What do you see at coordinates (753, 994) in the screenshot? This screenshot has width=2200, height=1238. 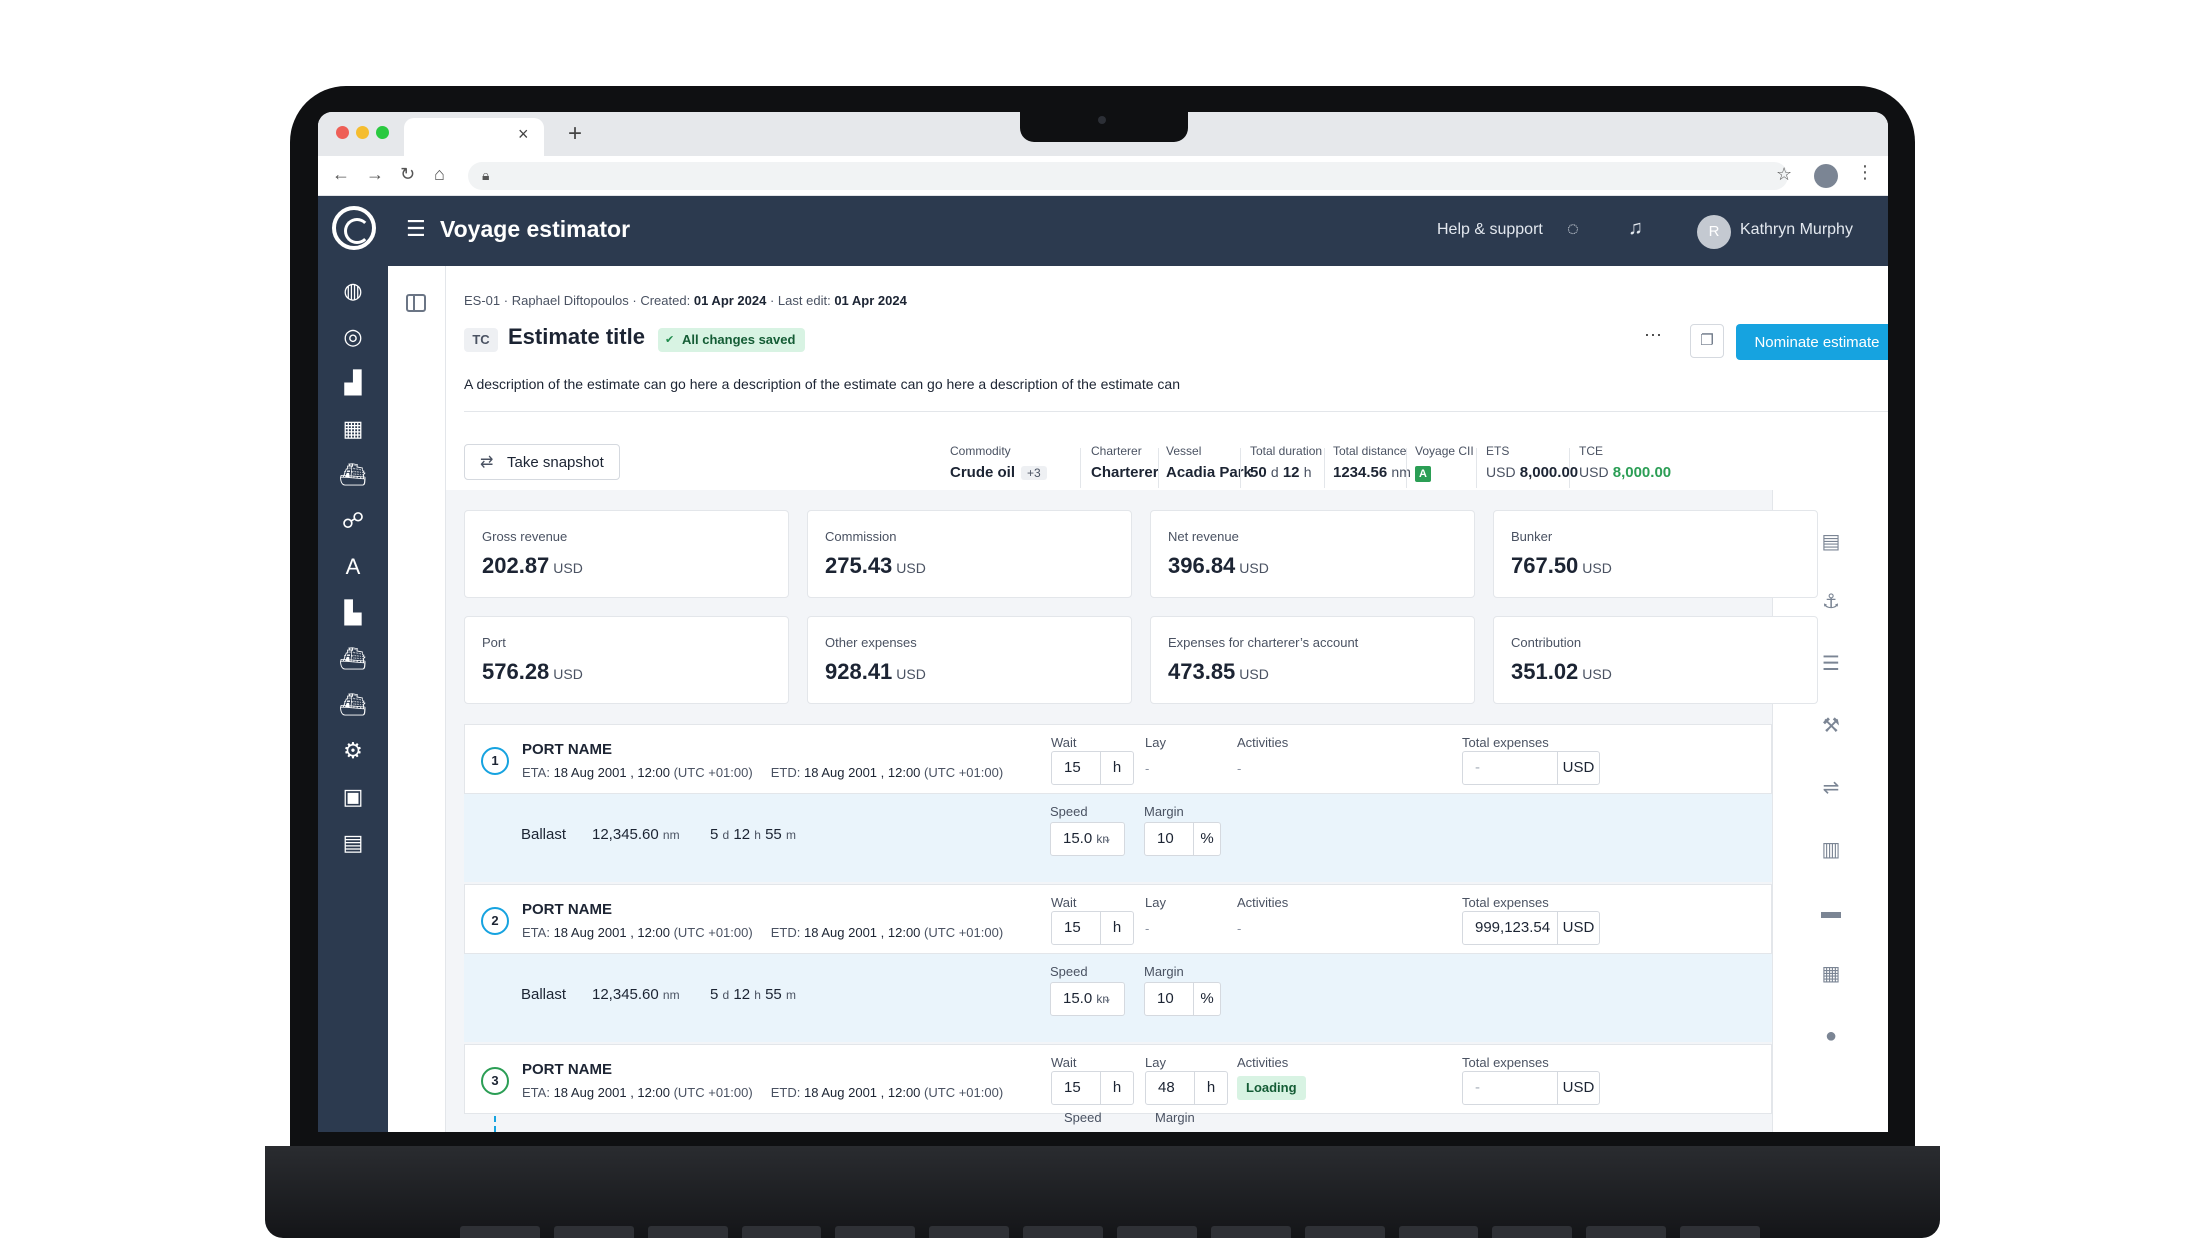 I see `leg-duration: 5 d 12 h 55 m` at bounding box center [753, 994].